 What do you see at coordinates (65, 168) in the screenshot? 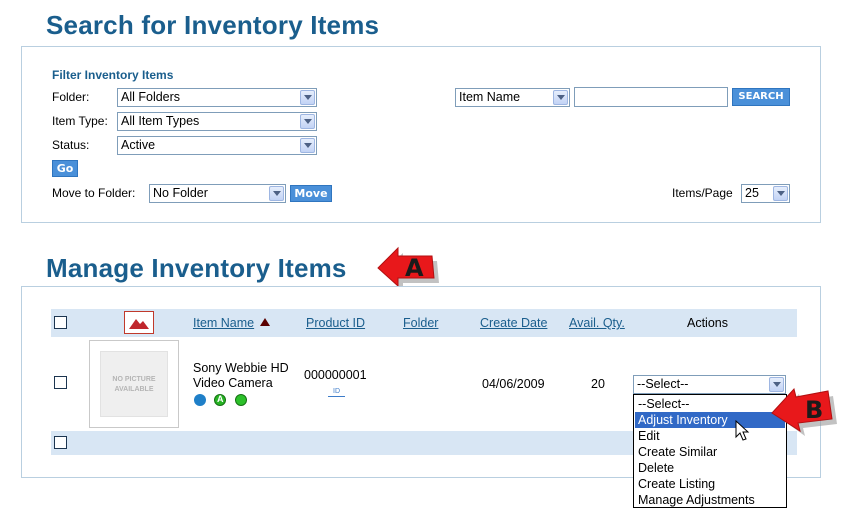
I see `go-button: Go` at bounding box center [65, 168].